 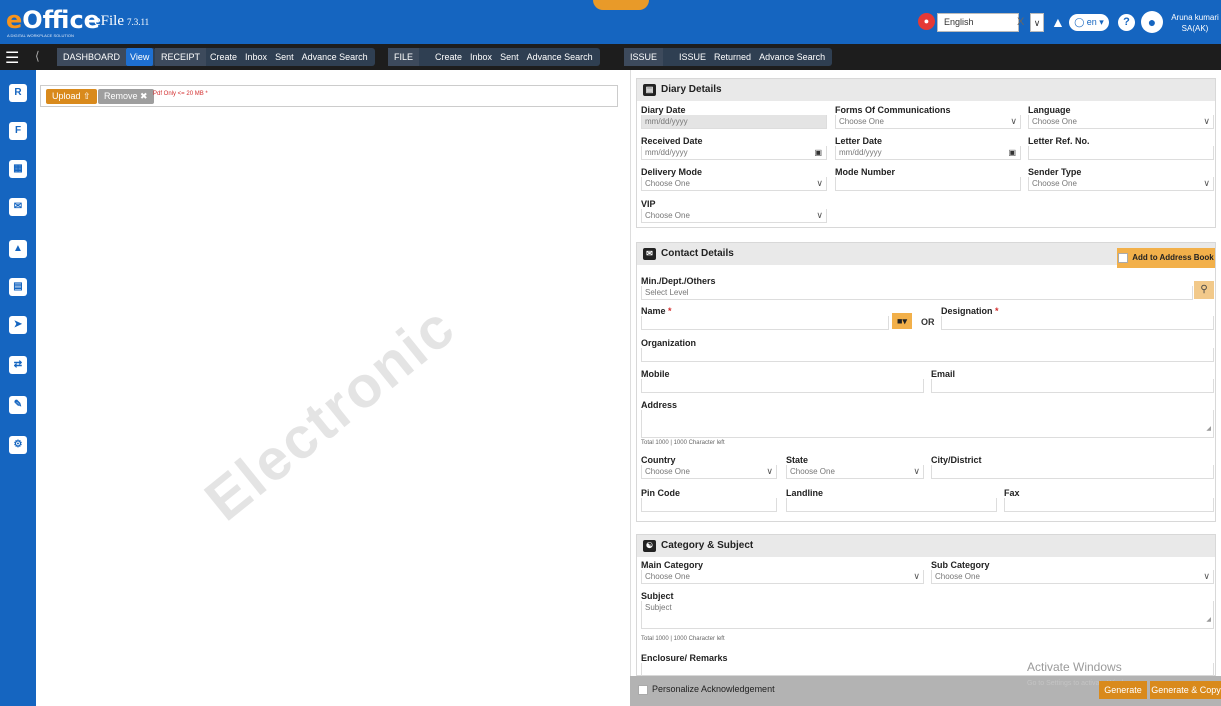 I want to click on letter-ref-field: Letter Ref. No., so click(x=1121, y=148).